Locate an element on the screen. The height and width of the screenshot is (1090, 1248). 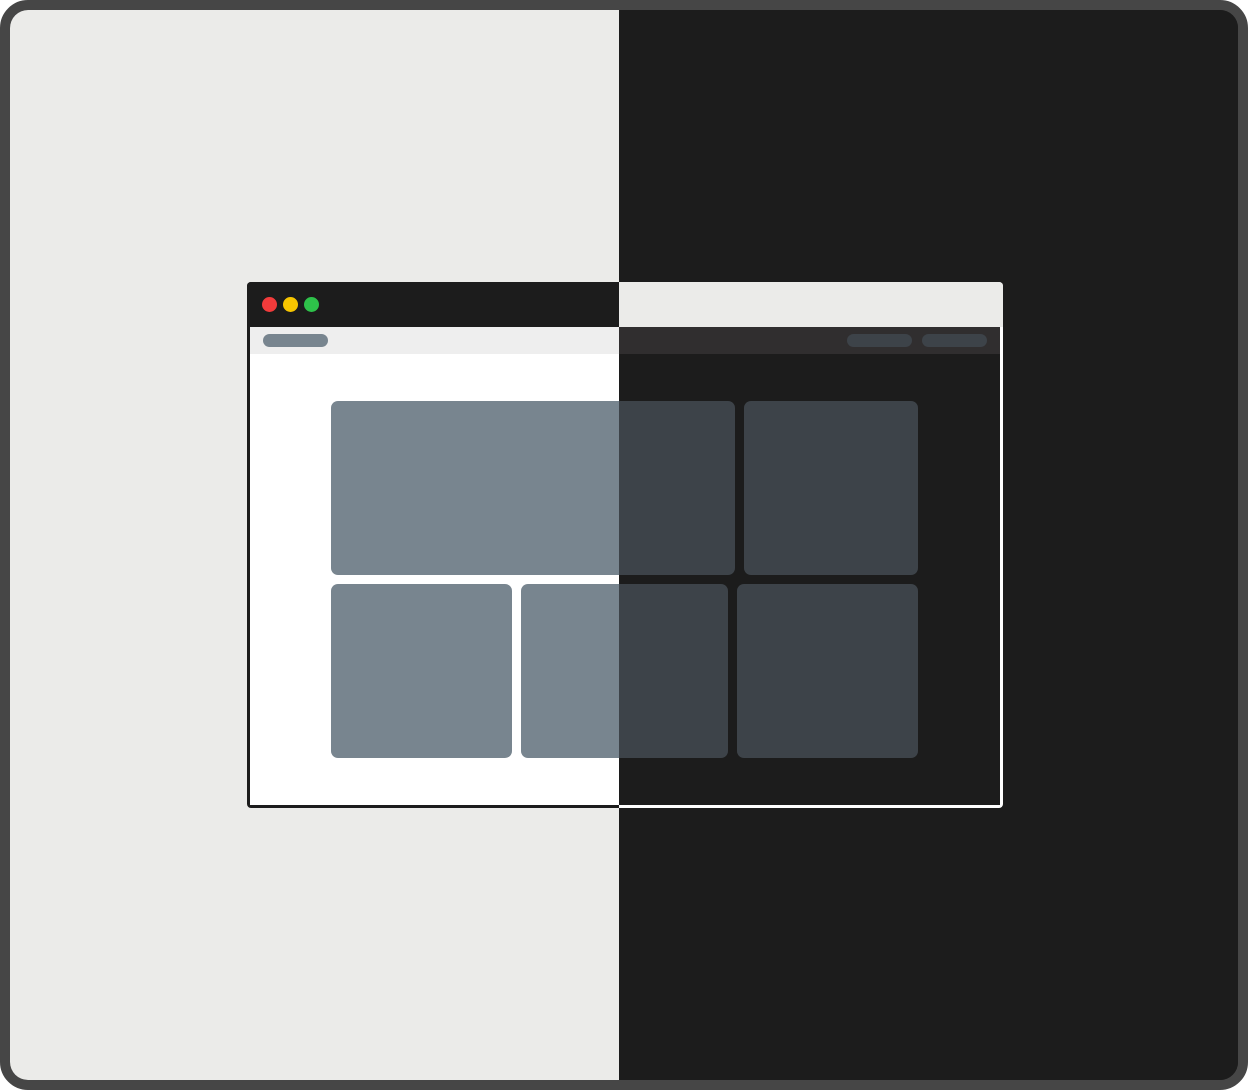
close-dot-icon is located at coordinates (269, 304).